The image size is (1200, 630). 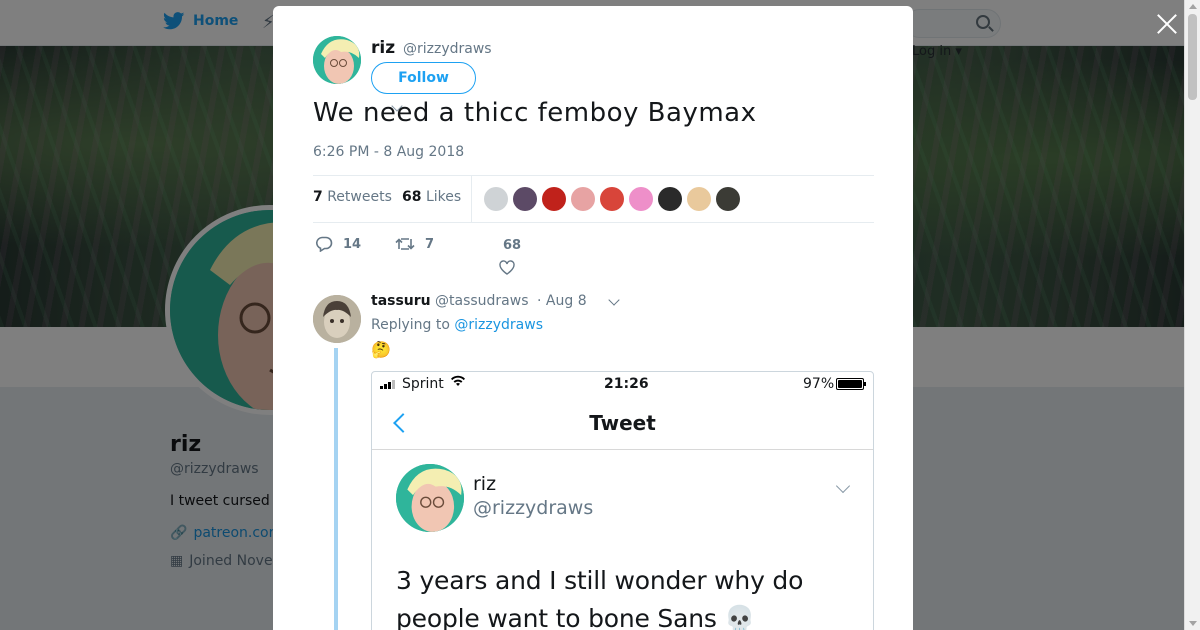 What do you see at coordinates (359, 197) in the screenshot?
I see `retweets-label: Retweets` at bounding box center [359, 197].